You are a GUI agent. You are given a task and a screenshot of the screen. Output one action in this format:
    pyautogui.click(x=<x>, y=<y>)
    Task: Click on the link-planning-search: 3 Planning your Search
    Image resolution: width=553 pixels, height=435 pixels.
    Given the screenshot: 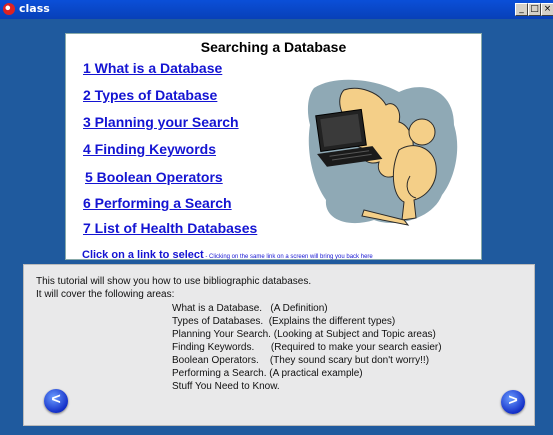 What is the action you would take?
    pyautogui.click(x=161, y=122)
    